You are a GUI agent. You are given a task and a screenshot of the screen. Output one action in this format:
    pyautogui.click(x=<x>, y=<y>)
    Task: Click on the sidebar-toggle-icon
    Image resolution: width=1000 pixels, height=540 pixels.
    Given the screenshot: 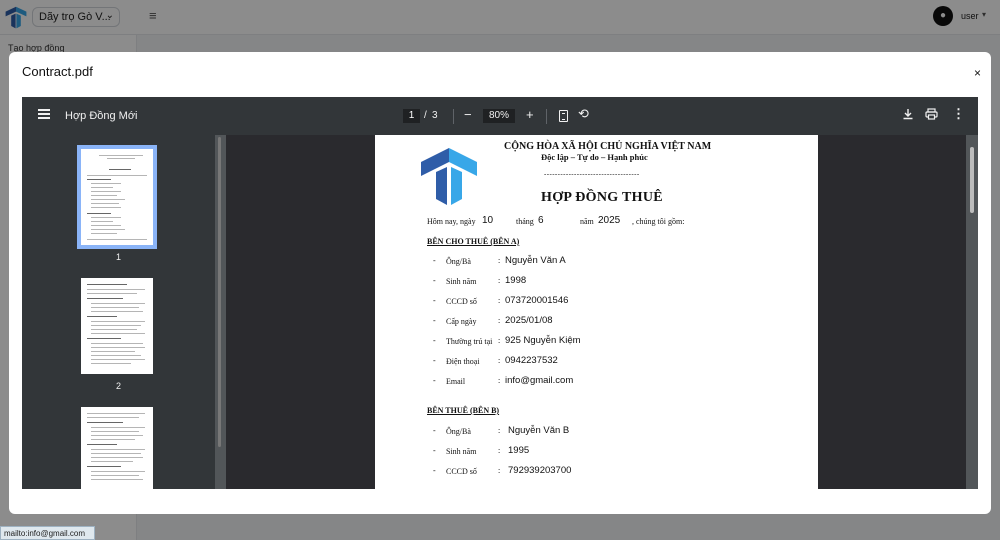 What is the action you would take?
    pyautogui.click(x=44, y=115)
    